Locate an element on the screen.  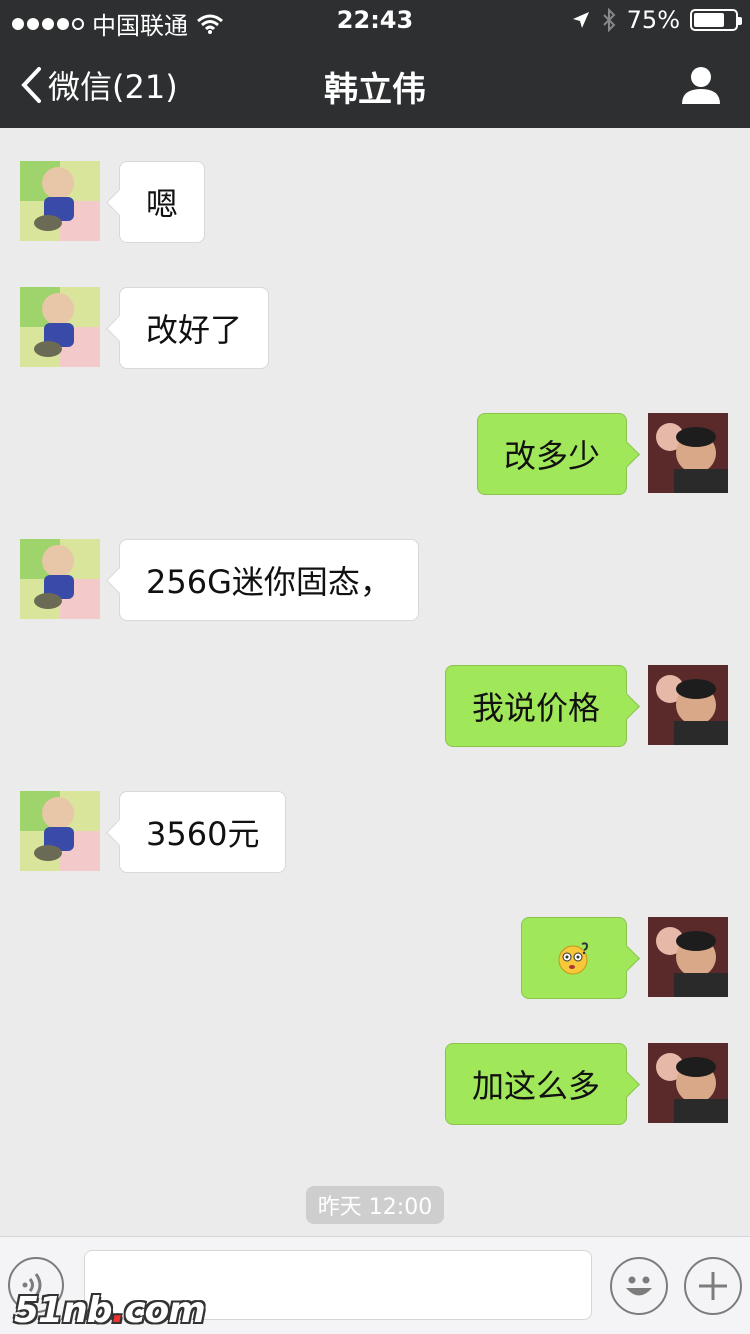
message-text: 改好了 is located at coordinates (194, 330).